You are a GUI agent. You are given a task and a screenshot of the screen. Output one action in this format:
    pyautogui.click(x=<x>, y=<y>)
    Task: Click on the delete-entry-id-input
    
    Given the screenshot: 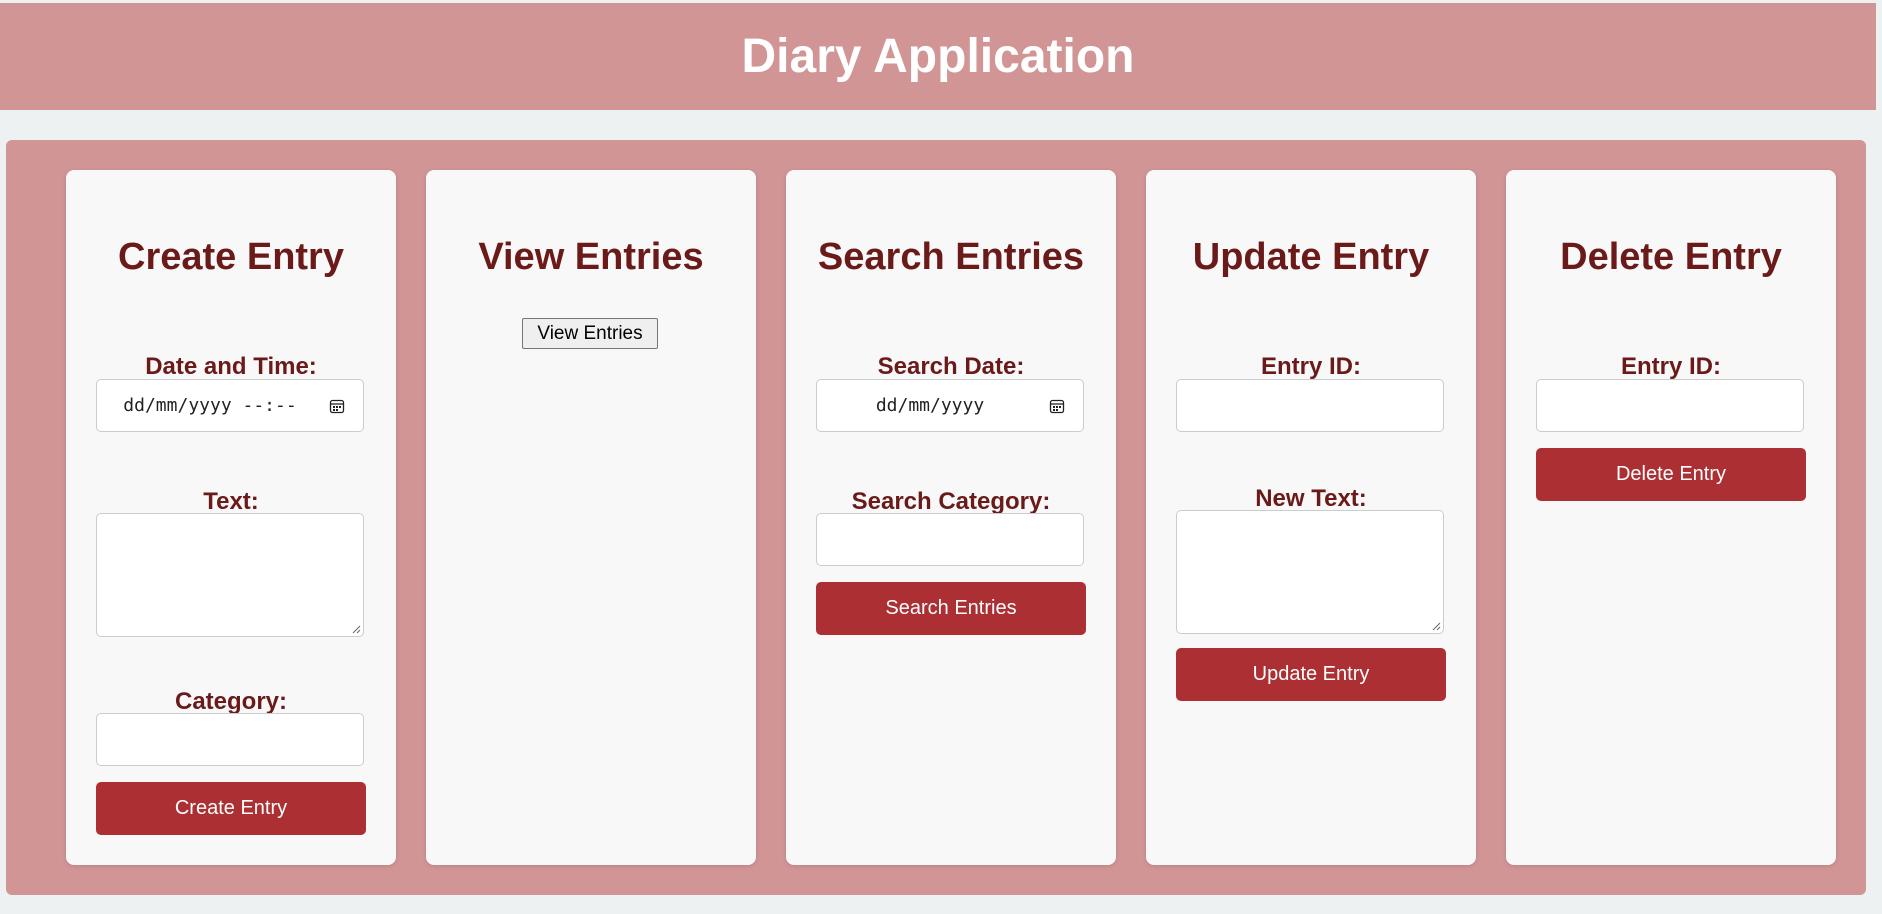 What is the action you would take?
    pyautogui.click(x=1670, y=405)
    